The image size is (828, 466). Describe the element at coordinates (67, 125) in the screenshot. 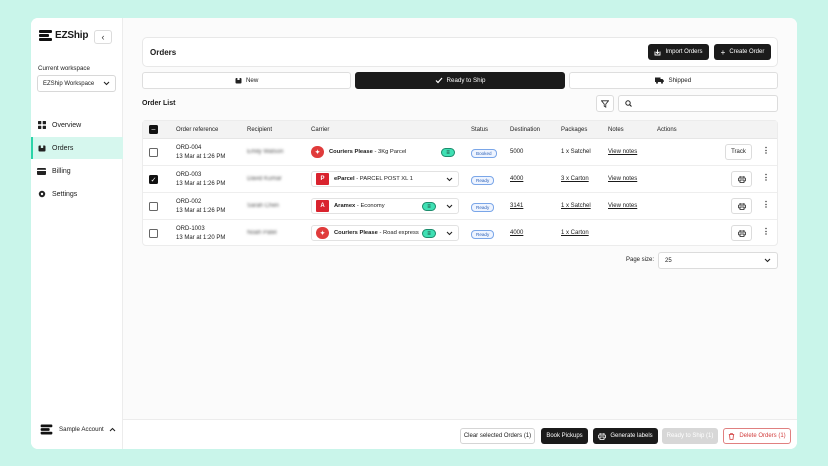

I see `sidebar-item-label: Overview` at that location.